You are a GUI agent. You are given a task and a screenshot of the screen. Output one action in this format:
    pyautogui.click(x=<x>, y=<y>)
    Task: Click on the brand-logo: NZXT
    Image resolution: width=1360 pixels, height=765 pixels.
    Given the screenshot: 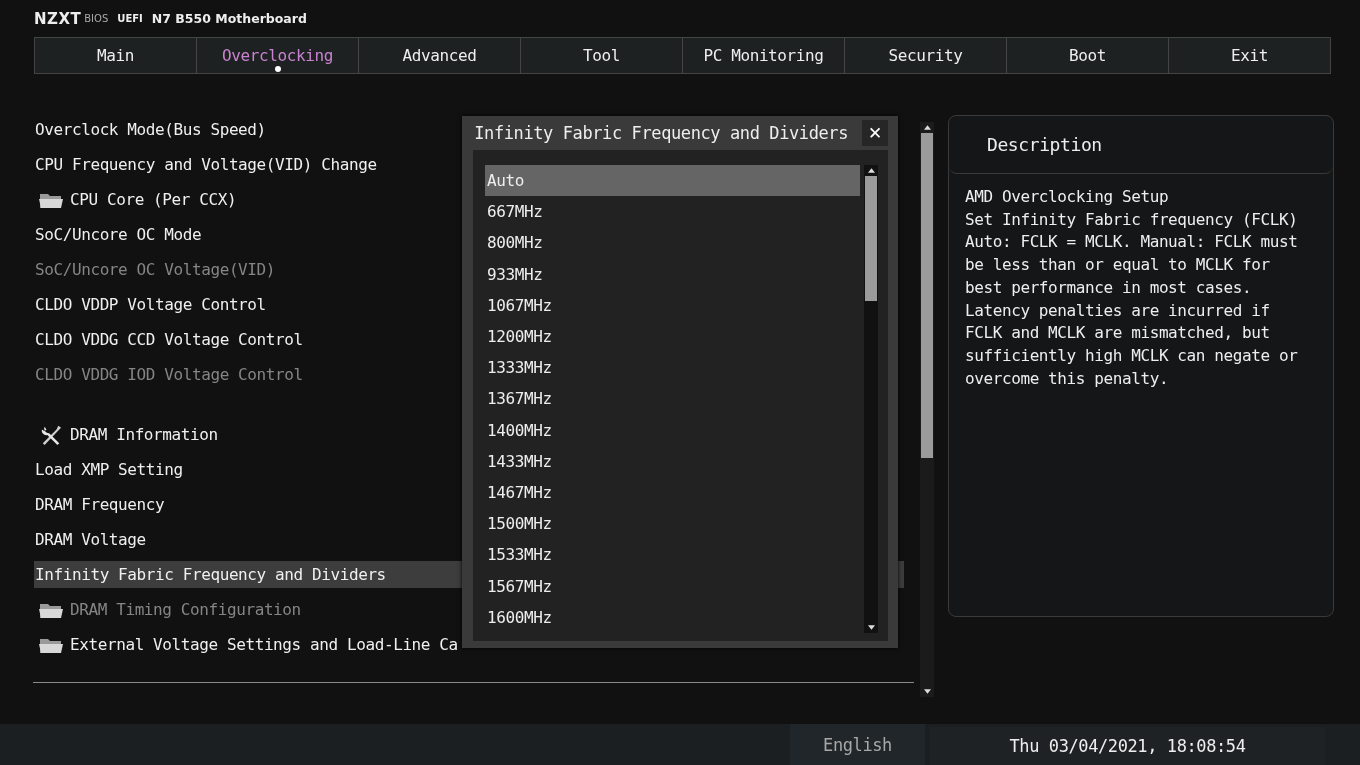 What is the action you would take?
    pyautogui.click(x=58, y=18)
    